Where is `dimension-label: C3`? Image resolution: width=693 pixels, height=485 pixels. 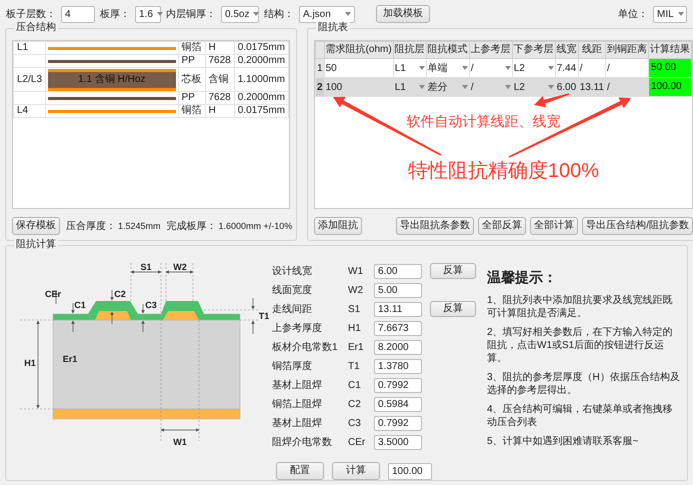
dimension-label: C3 is located at coordinates (151, 305).